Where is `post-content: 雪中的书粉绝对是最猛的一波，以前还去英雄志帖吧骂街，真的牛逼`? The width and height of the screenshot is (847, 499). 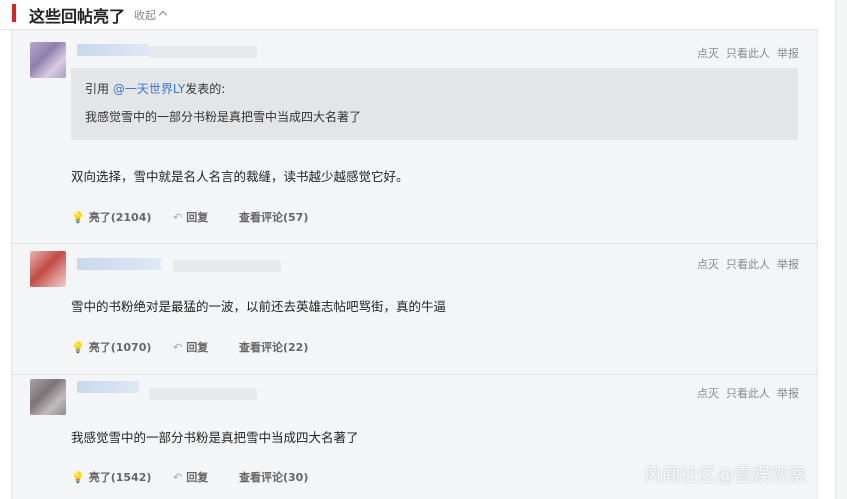 post-content: 雪中的书粉绝对是最猛的一波，以前还去英雄志帖吧骂街，真的牛逼 is located at coordinates (259, 306).